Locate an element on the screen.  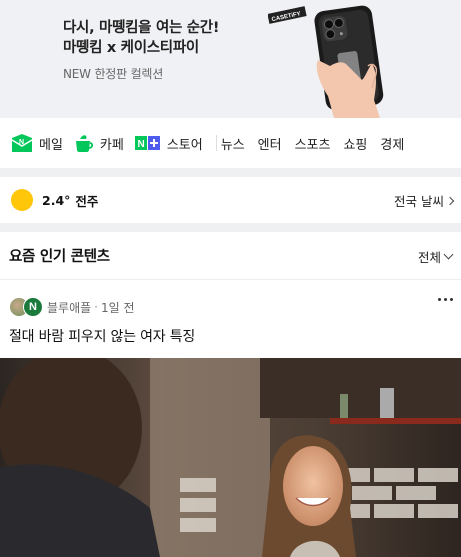
chevron-right-icon is located at coordinates (450, 200).